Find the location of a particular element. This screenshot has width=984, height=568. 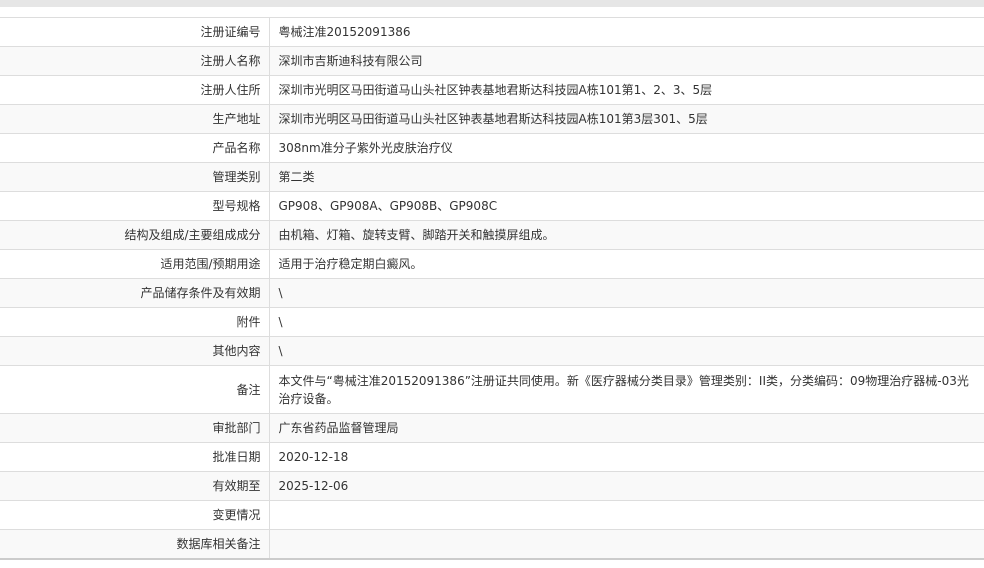

row-label: 型号规格 is located at coordinates (135, 206).